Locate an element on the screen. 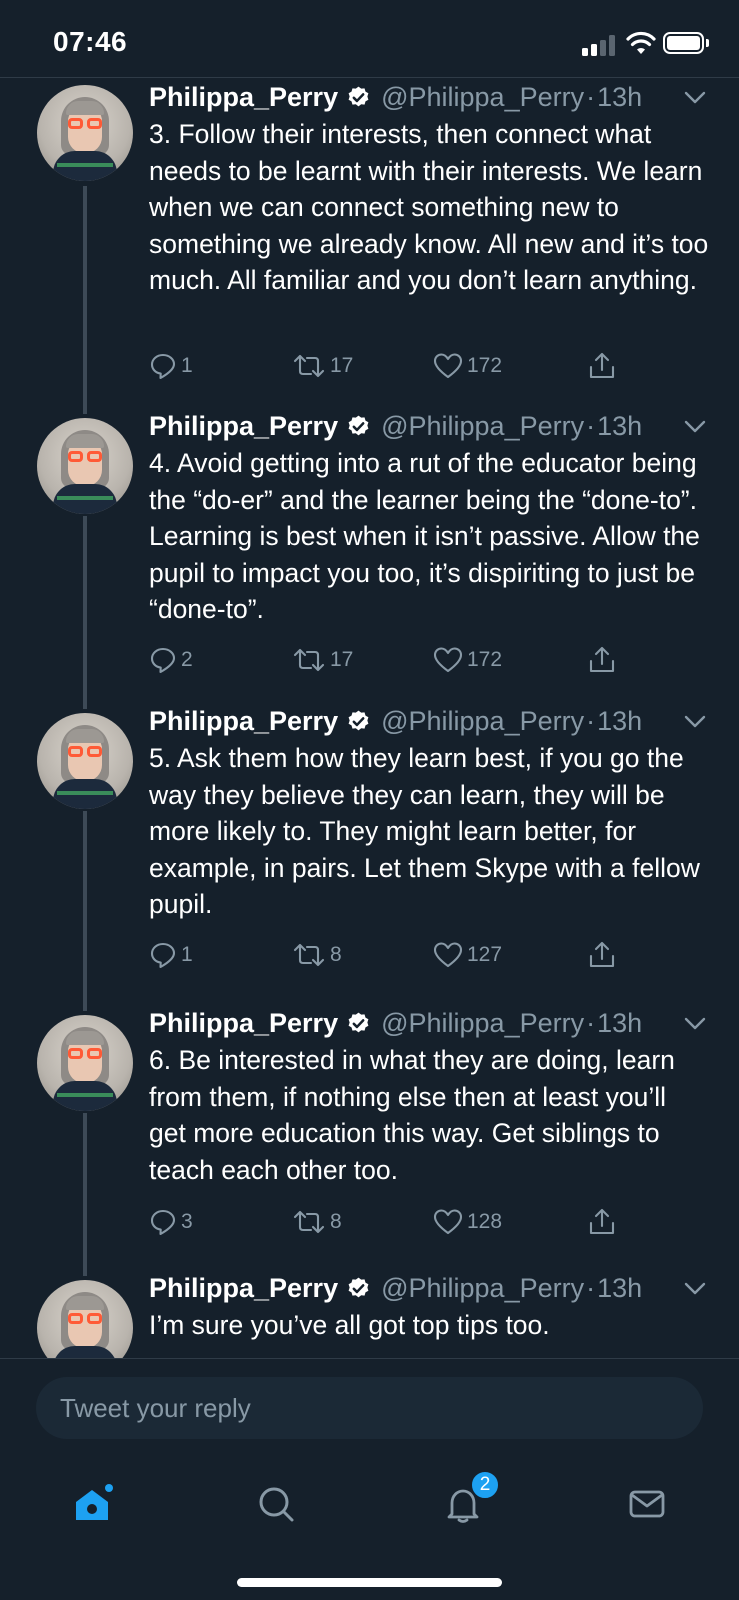 The image size is (739, 1600). like-button: 128 is located at coordinates (467, 1222).